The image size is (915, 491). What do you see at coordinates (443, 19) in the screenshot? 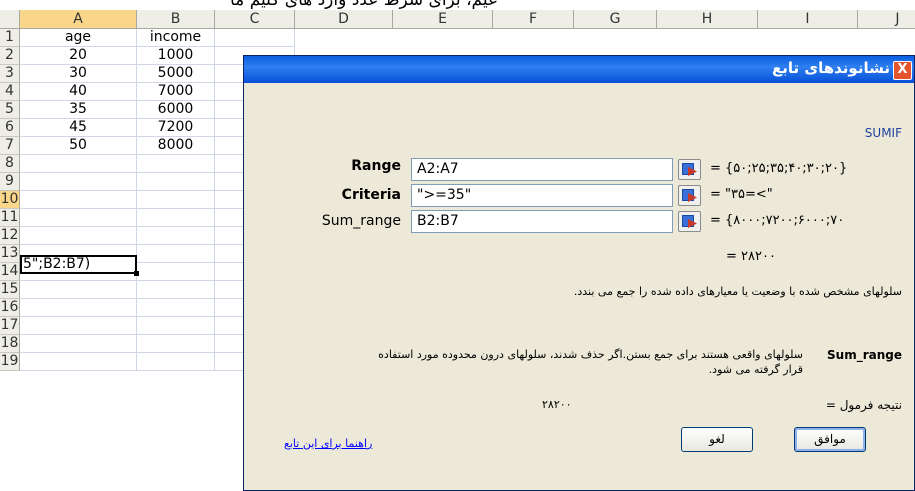
I see `column-header-e: E` at bounding box center [443, 19].